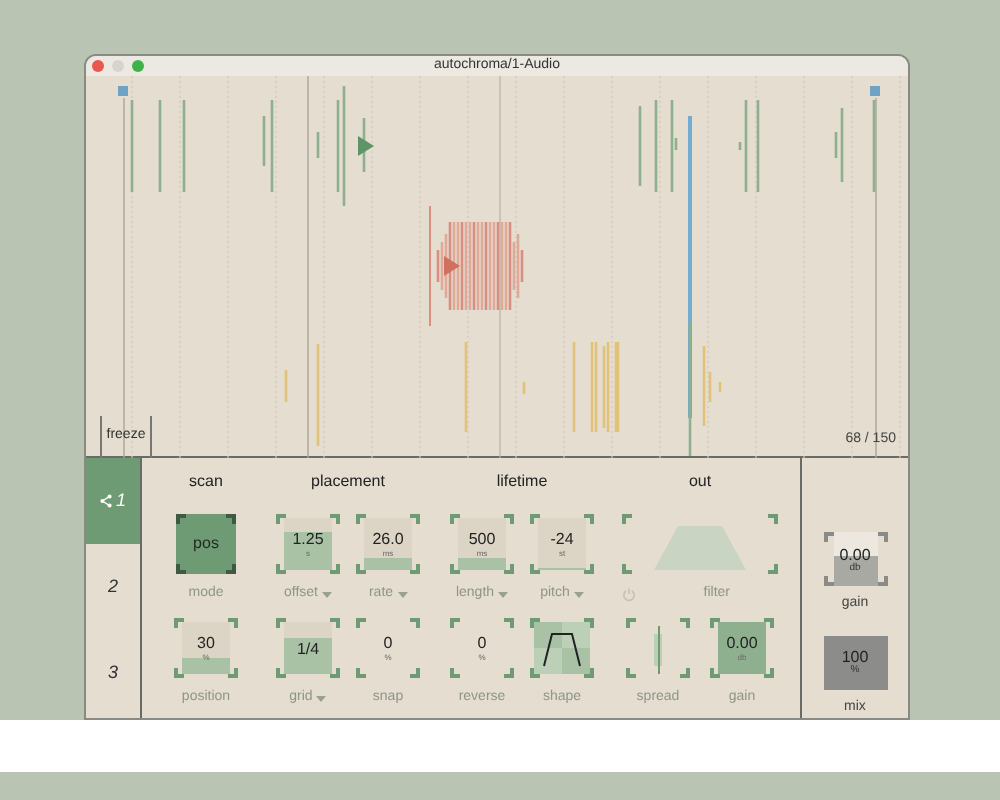  What do you see at coordinates (522, 480) in the screenshot?
I see `section-title: lifetime` at bounding box center [522, 480].